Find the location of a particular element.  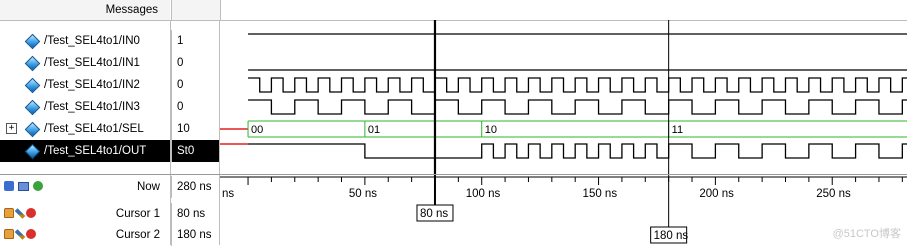

expand-plus-icon: + is located at coordinates (11, 128).